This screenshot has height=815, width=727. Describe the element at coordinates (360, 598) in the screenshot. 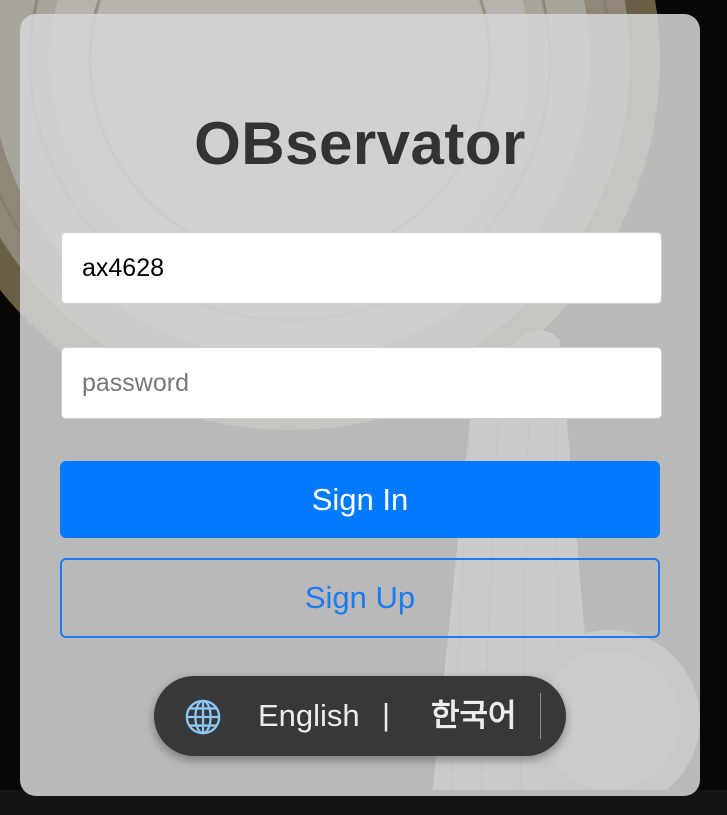

I see `sign-up-button: Sign Up` at that location.